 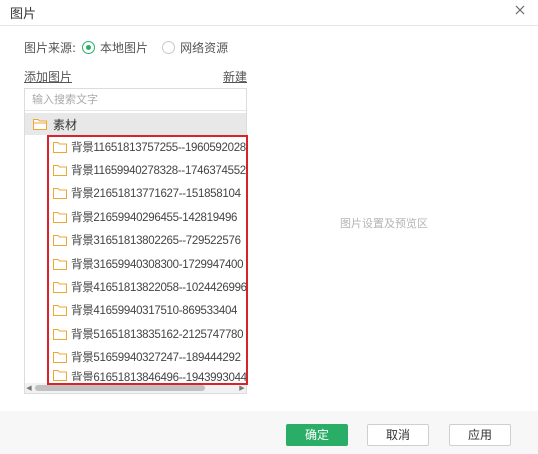 I want to click on tree-item-label: 背景11651813757255--1960592028, so click(x=158, y=147).